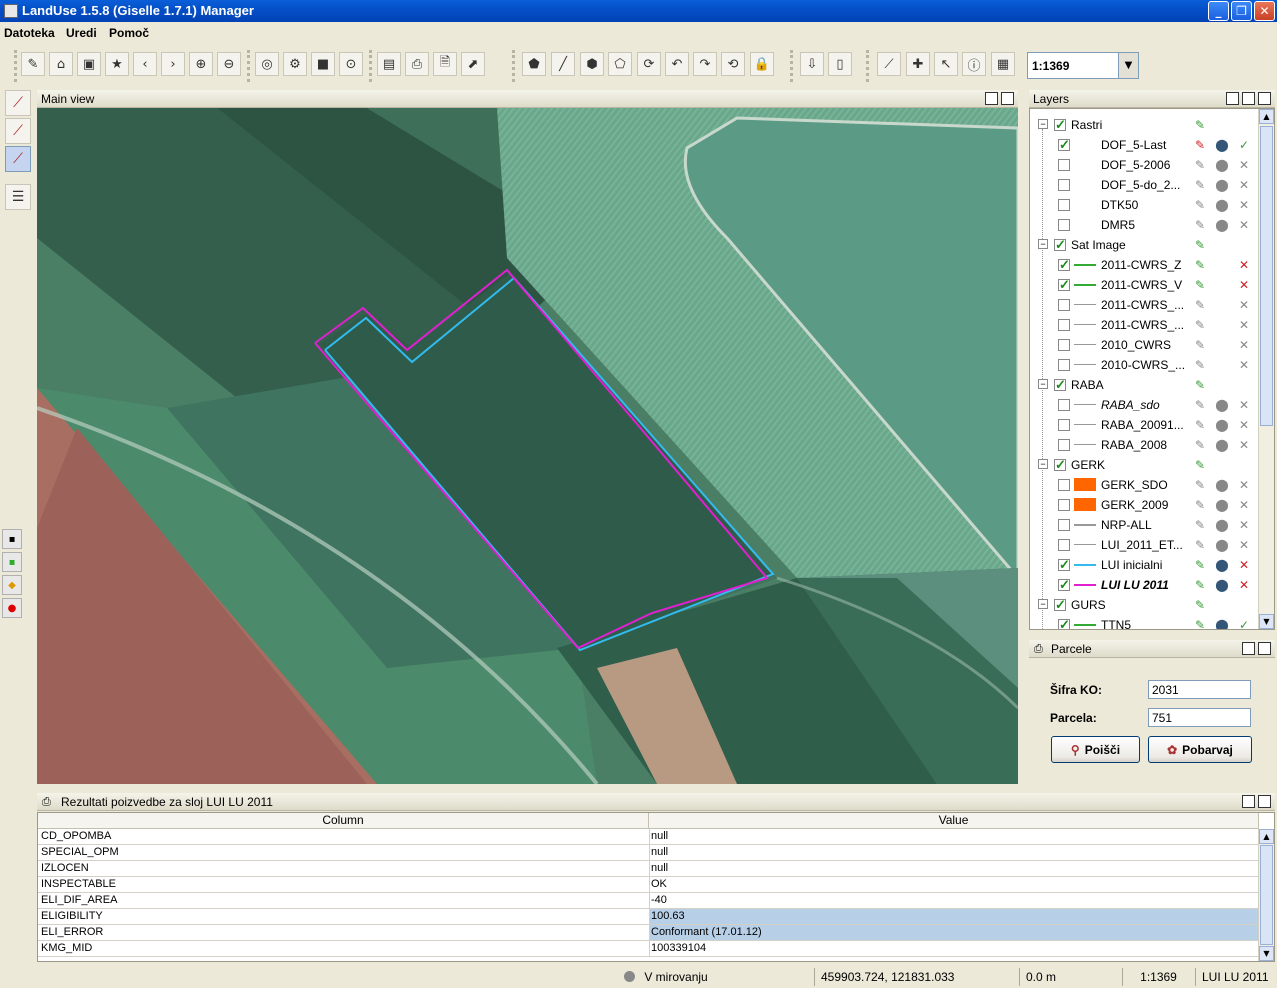 Image resolution: width=1277 pixels, height=988 pixels. Describe the element at coordinates (889, 64) in the screenshot. I see `measure-icon: ⟋` at that location.